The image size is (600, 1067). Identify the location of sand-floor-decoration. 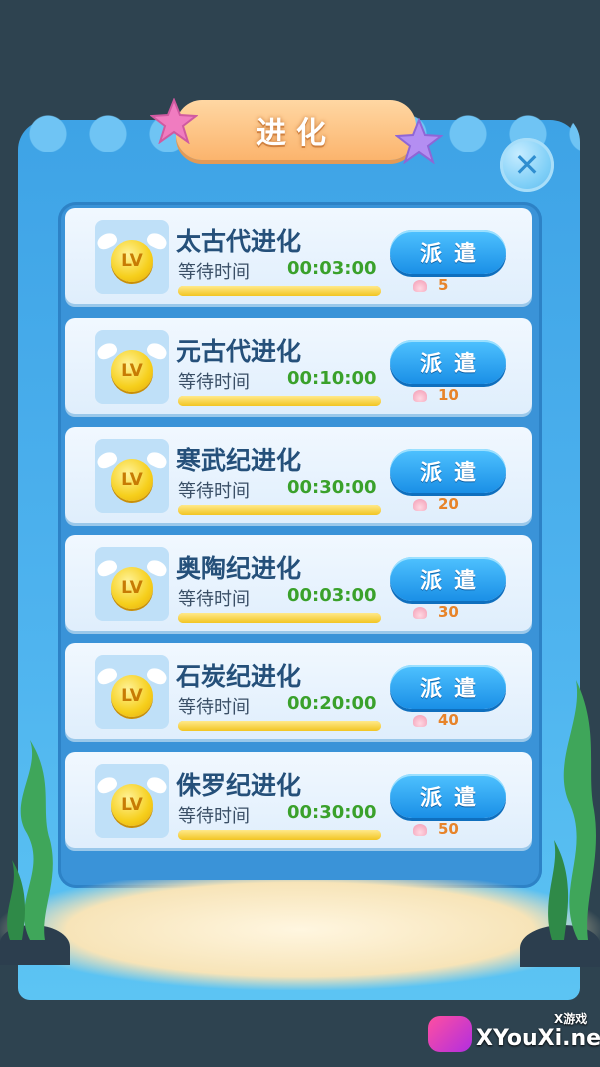
(300, 935).